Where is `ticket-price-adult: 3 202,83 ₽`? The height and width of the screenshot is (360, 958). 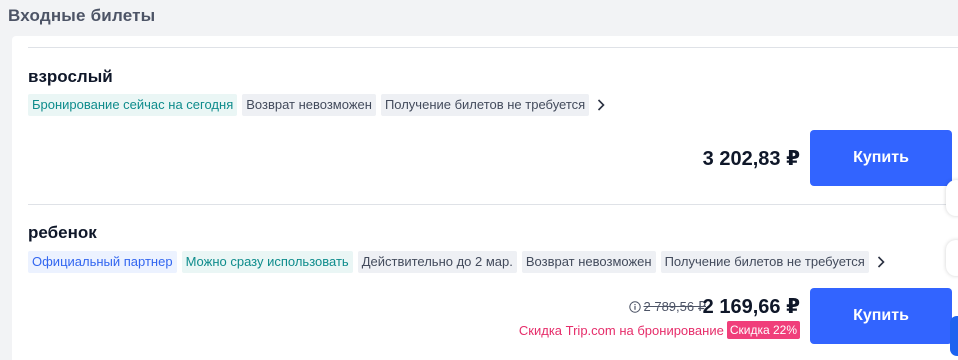
ticket-price-adult: 3 202,83 ₽ is located at coordinates (751, 159).